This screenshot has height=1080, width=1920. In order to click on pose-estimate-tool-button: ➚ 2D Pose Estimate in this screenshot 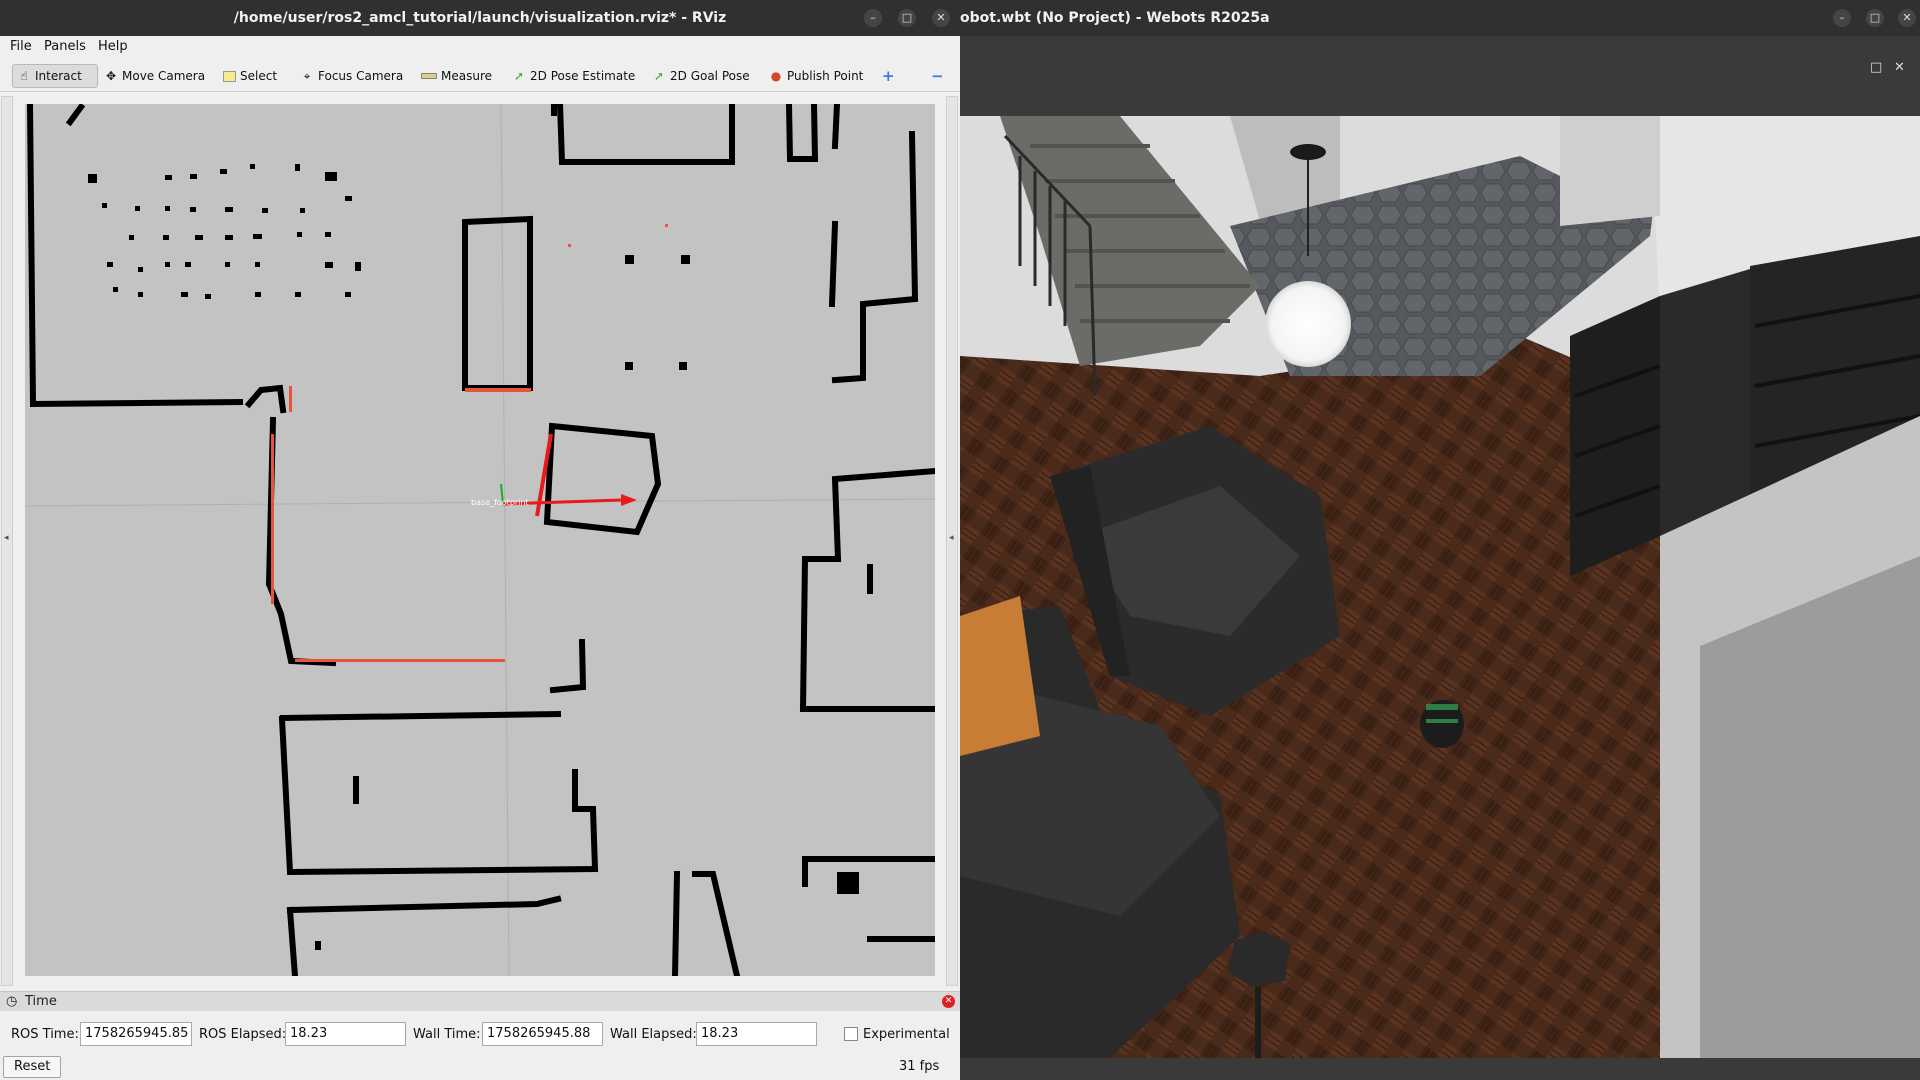, I will do `click(573, 76)`.